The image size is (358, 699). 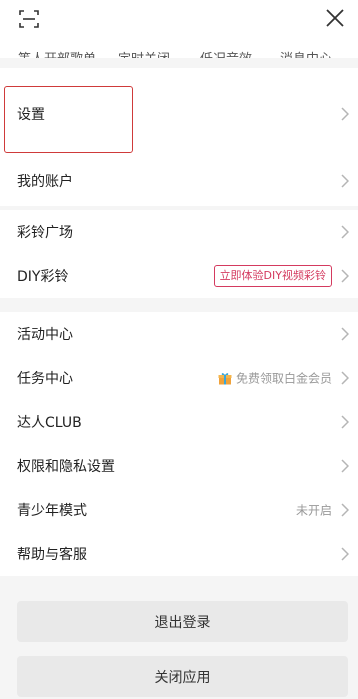 What do you see at coordinates (31, 114) in the screenshot?
I see `settings-label: 设置` at bounding box center [31, 114].